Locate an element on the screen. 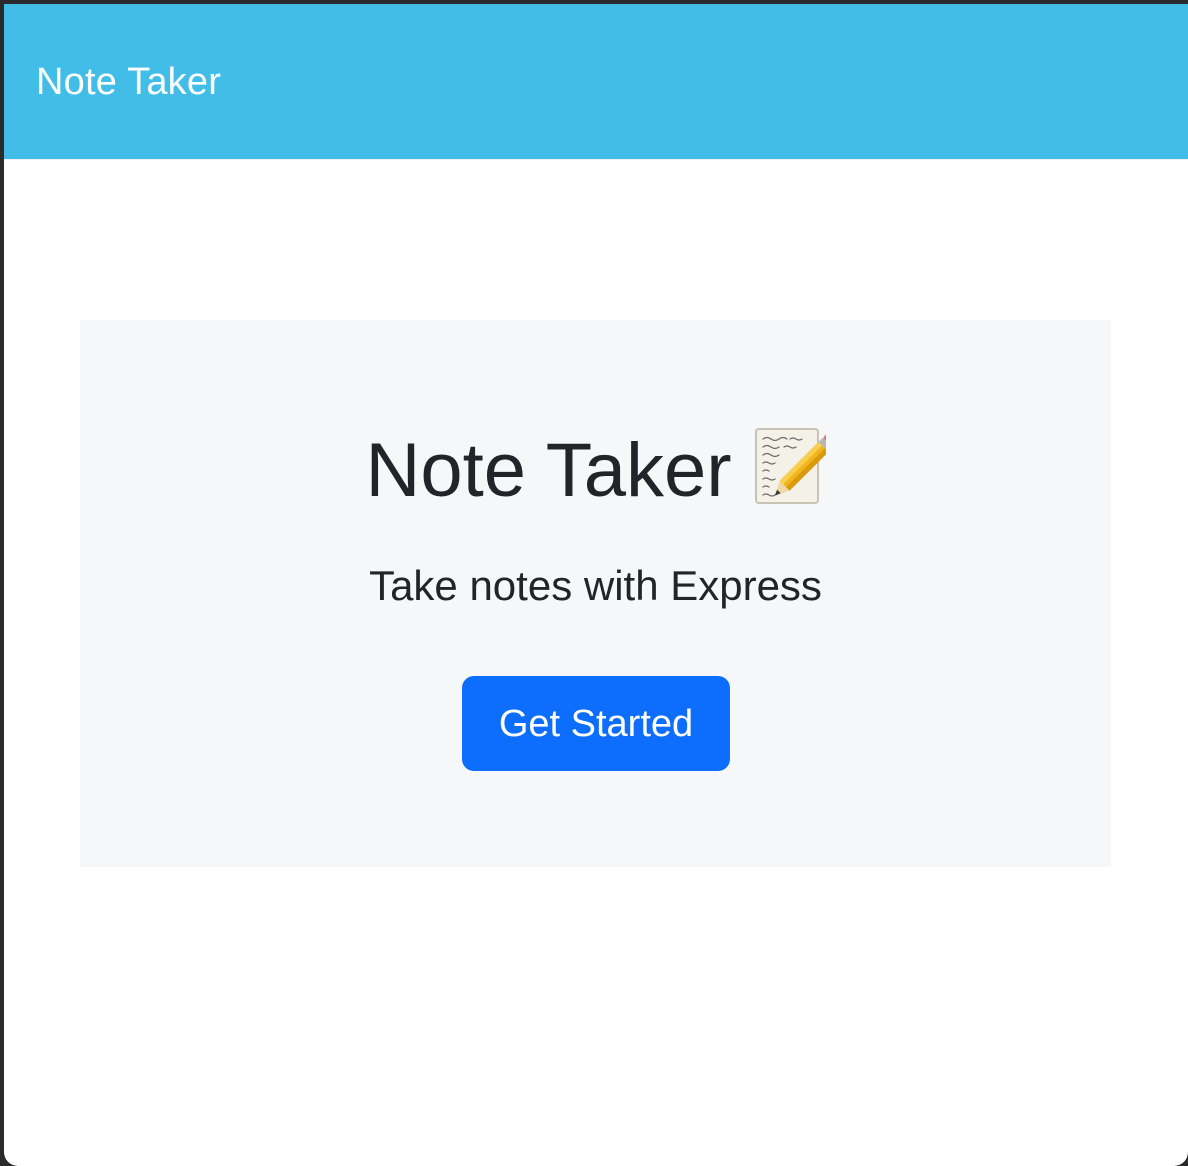 The image size is (1188, 1166). navbar-brand: Note Taker is located at coordinates (128, 82).